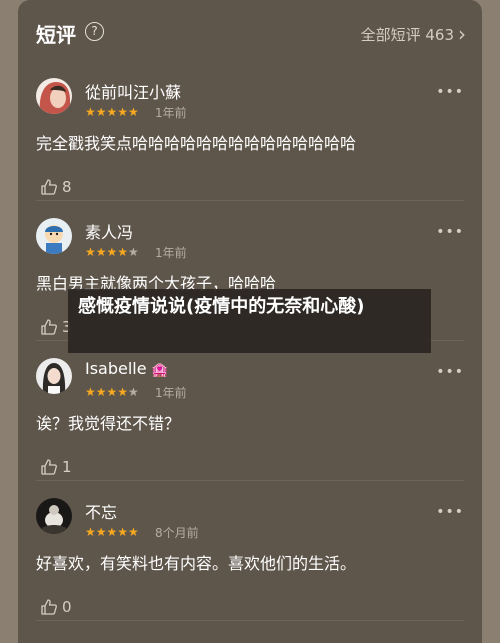 The height and width of the screenshot is (643, 500). I want to click on like-button: 8, so click(56, 187).